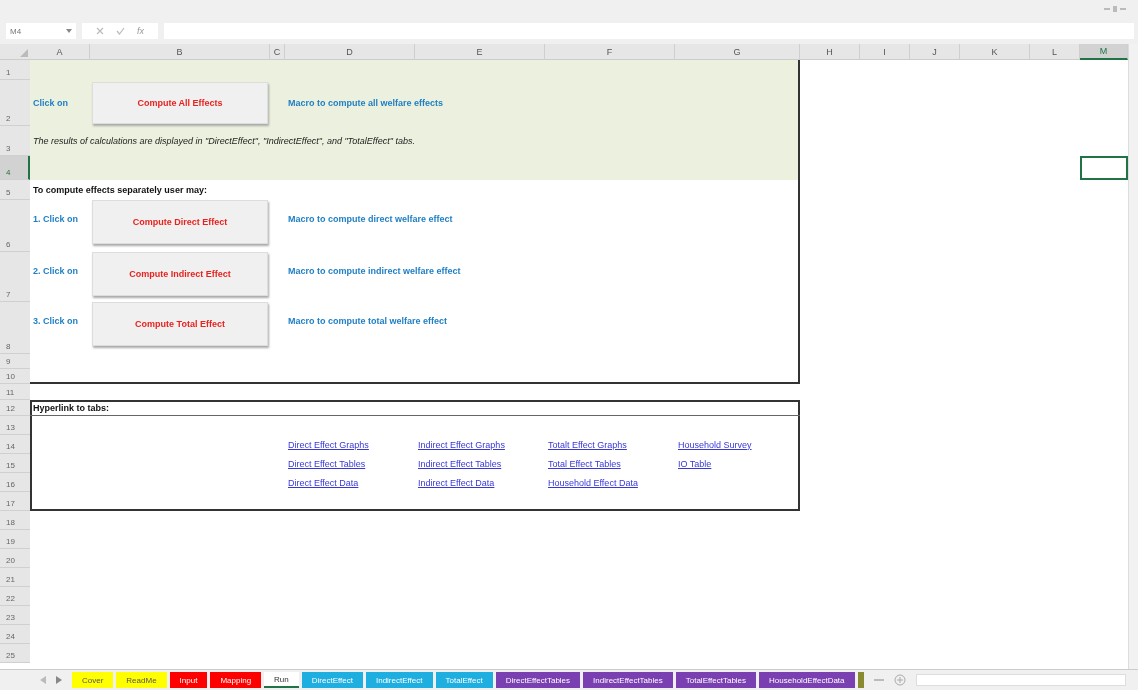 This screenshot has width=1138, height=690. Describe the element at coordinates (716, 680) in the screenshot. I see `sheet-tab: TotalEffectTables` at that location.